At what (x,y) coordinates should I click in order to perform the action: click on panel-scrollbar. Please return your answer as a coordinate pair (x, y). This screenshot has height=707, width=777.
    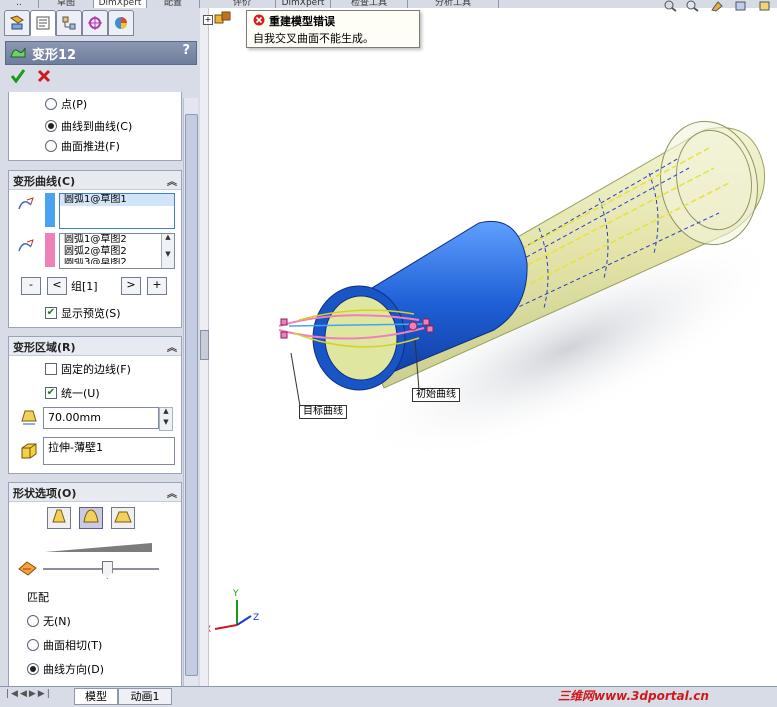
    Looking at the image, I should click on (190, 392).